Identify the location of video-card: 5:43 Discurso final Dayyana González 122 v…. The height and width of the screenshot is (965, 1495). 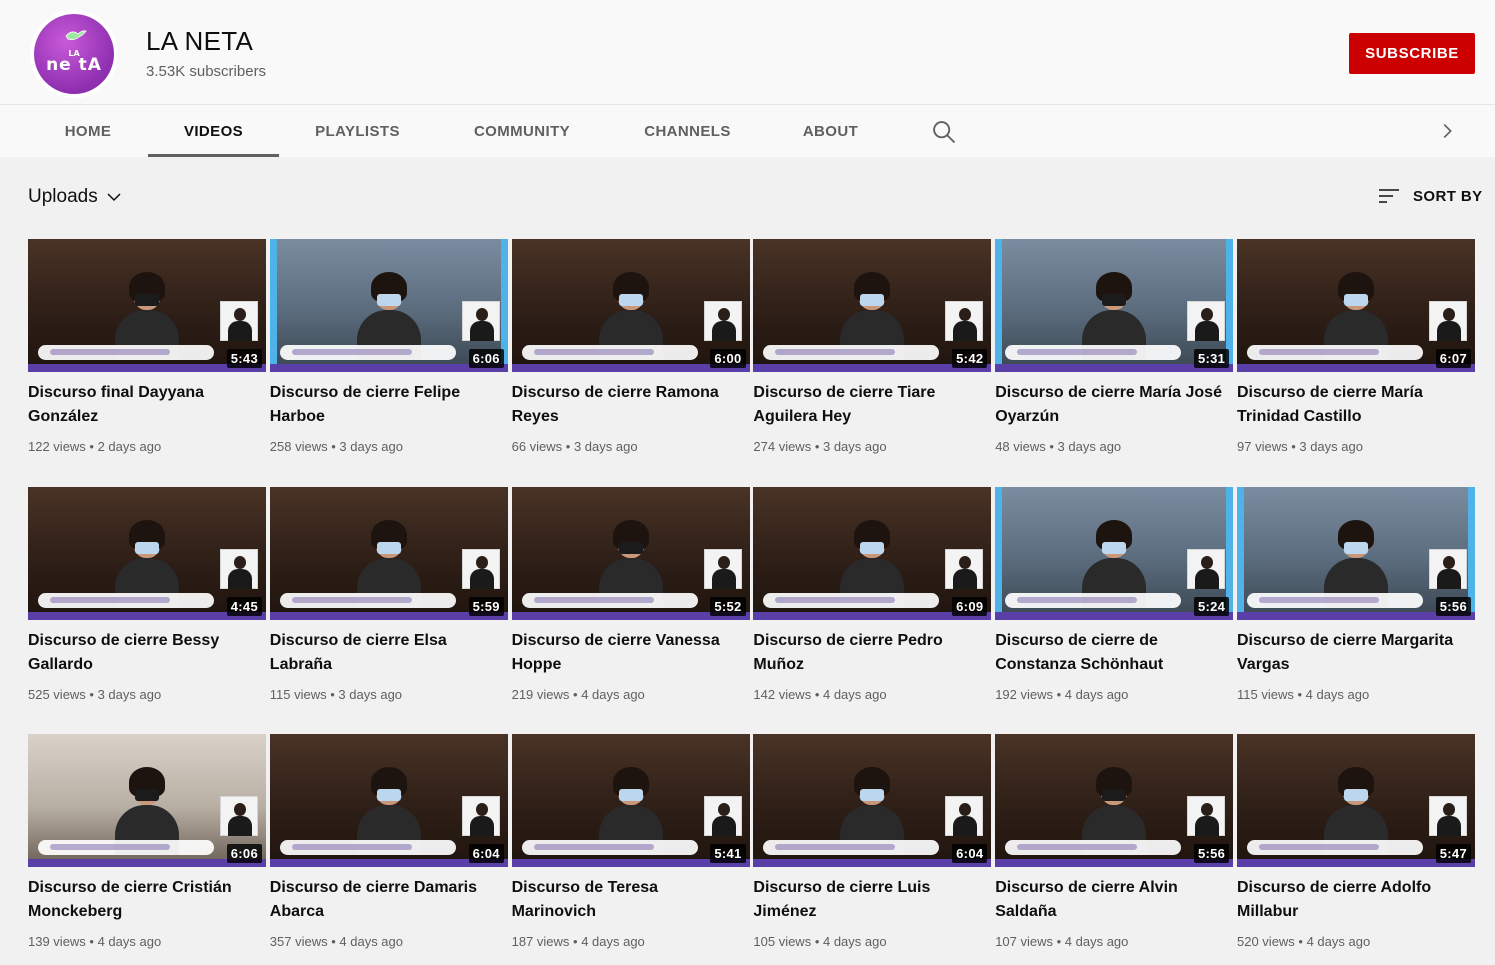
(147, 354).